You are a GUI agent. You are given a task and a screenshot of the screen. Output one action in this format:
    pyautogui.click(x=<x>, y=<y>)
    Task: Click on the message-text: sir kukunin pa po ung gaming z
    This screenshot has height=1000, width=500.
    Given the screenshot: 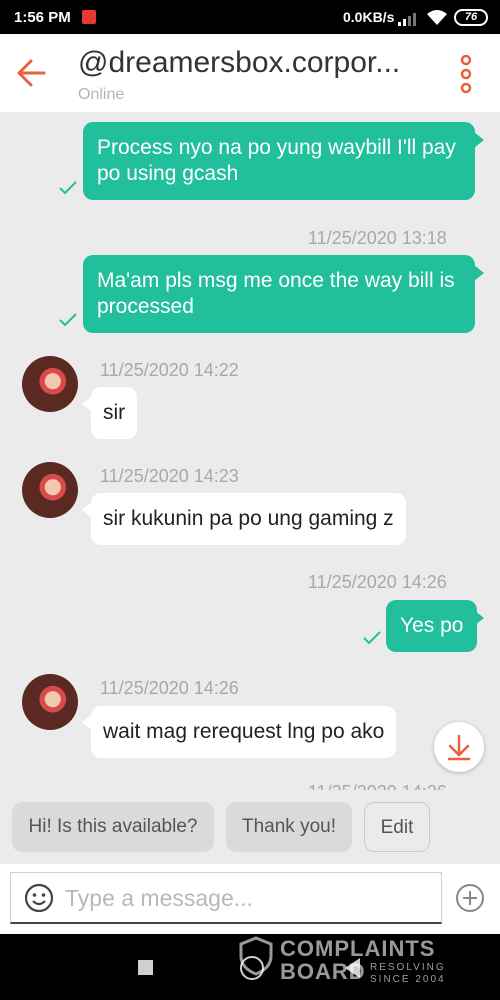 What is the action you would take?
    pyautogui.click(x=248, y=518)
    